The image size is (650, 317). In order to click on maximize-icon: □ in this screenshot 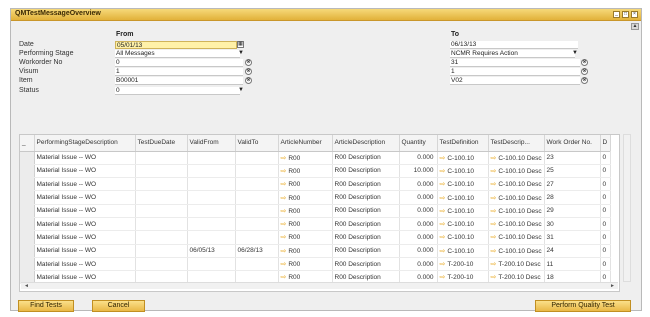, I will do `click(625, 14)`.